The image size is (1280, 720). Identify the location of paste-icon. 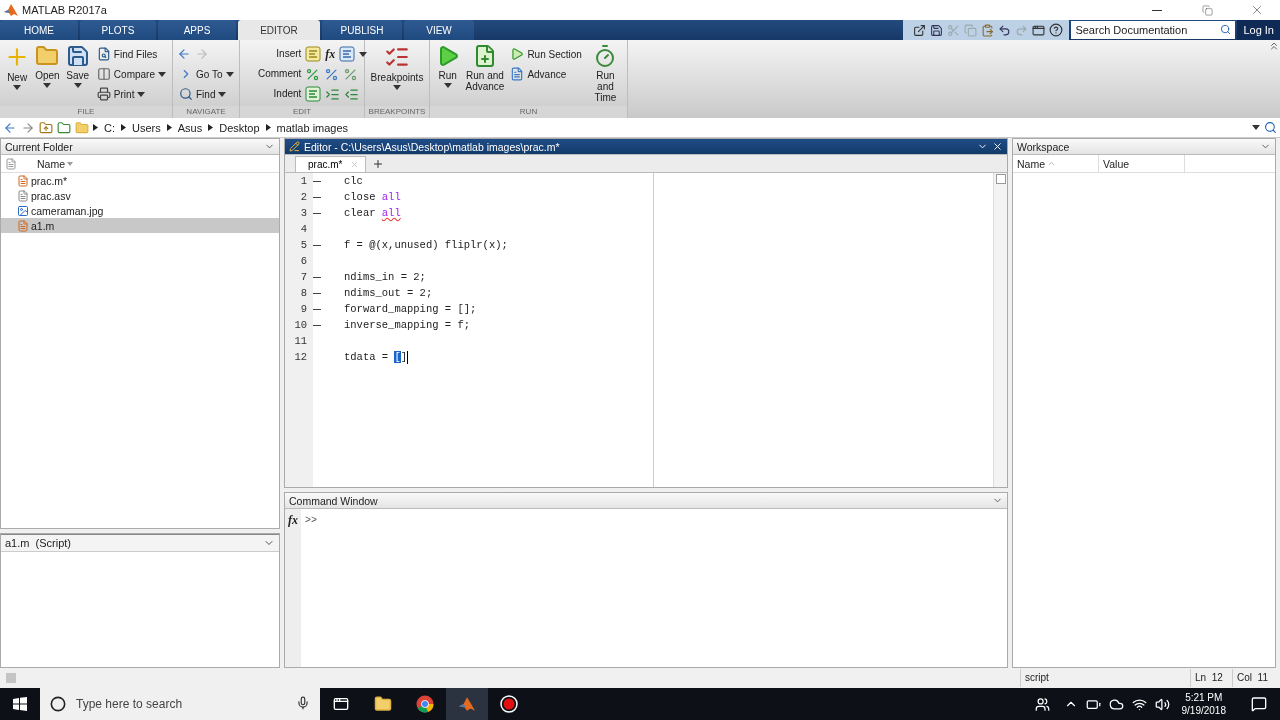
(988, 30).